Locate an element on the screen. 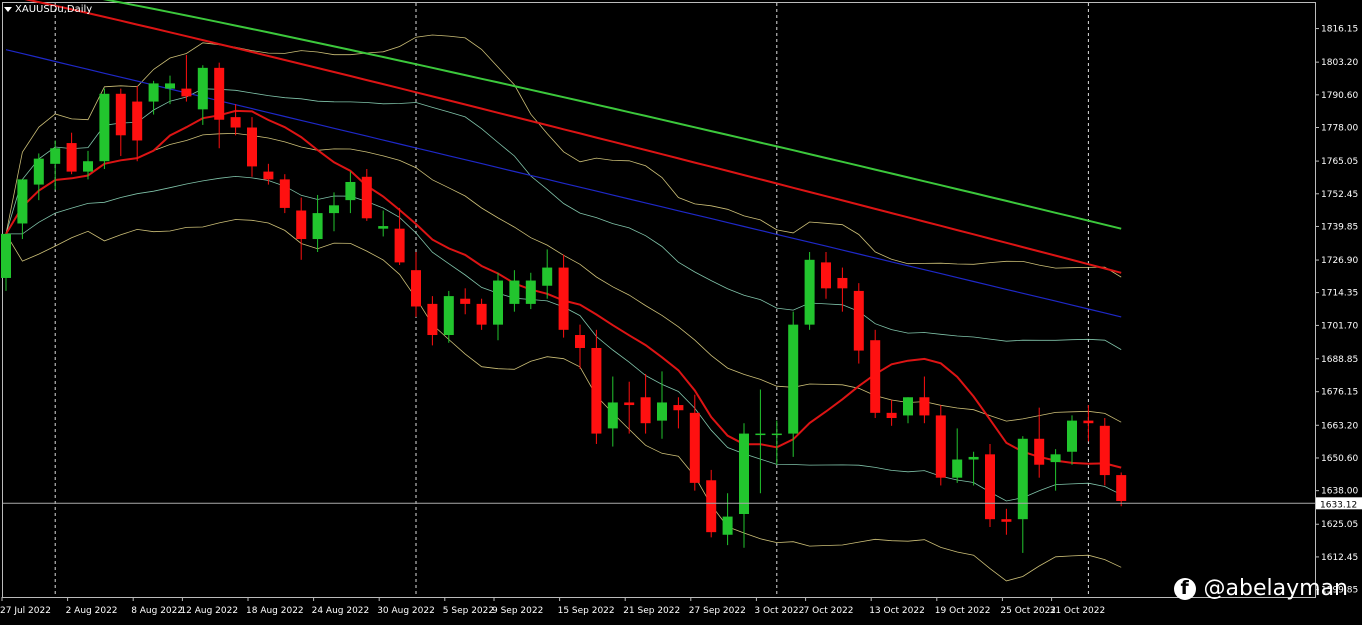 The height and width of the screenshot is (625, 1362). y-tick-label: 1701.70 is located at coordinates (1339, 326).